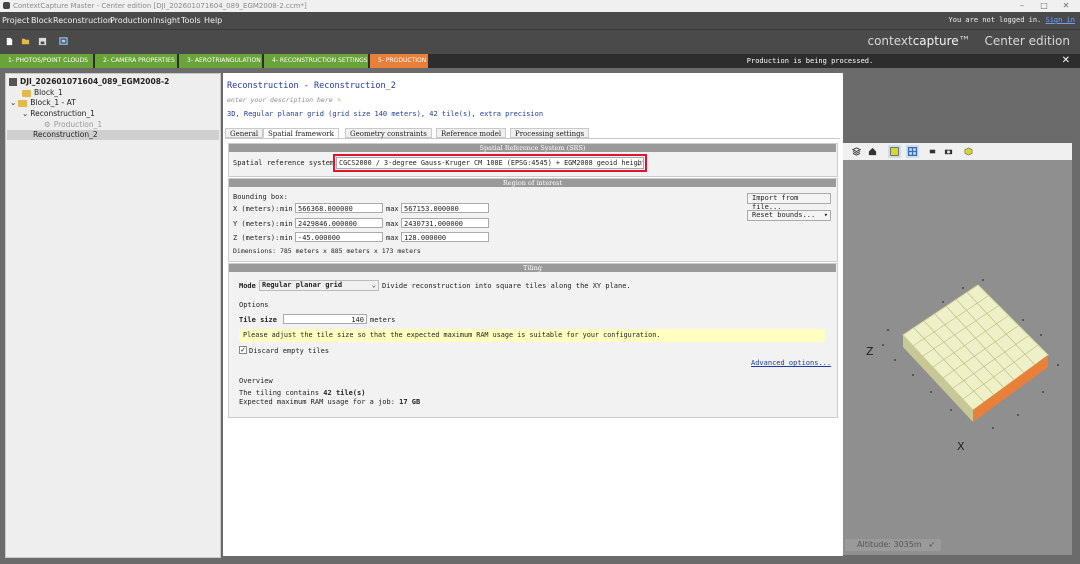 This screenshot has width=1080, height=564. Describe the element at coordinates (301, 133) in the screenshot. I see `tab-spatial-framework: Spatial framework` at that location.